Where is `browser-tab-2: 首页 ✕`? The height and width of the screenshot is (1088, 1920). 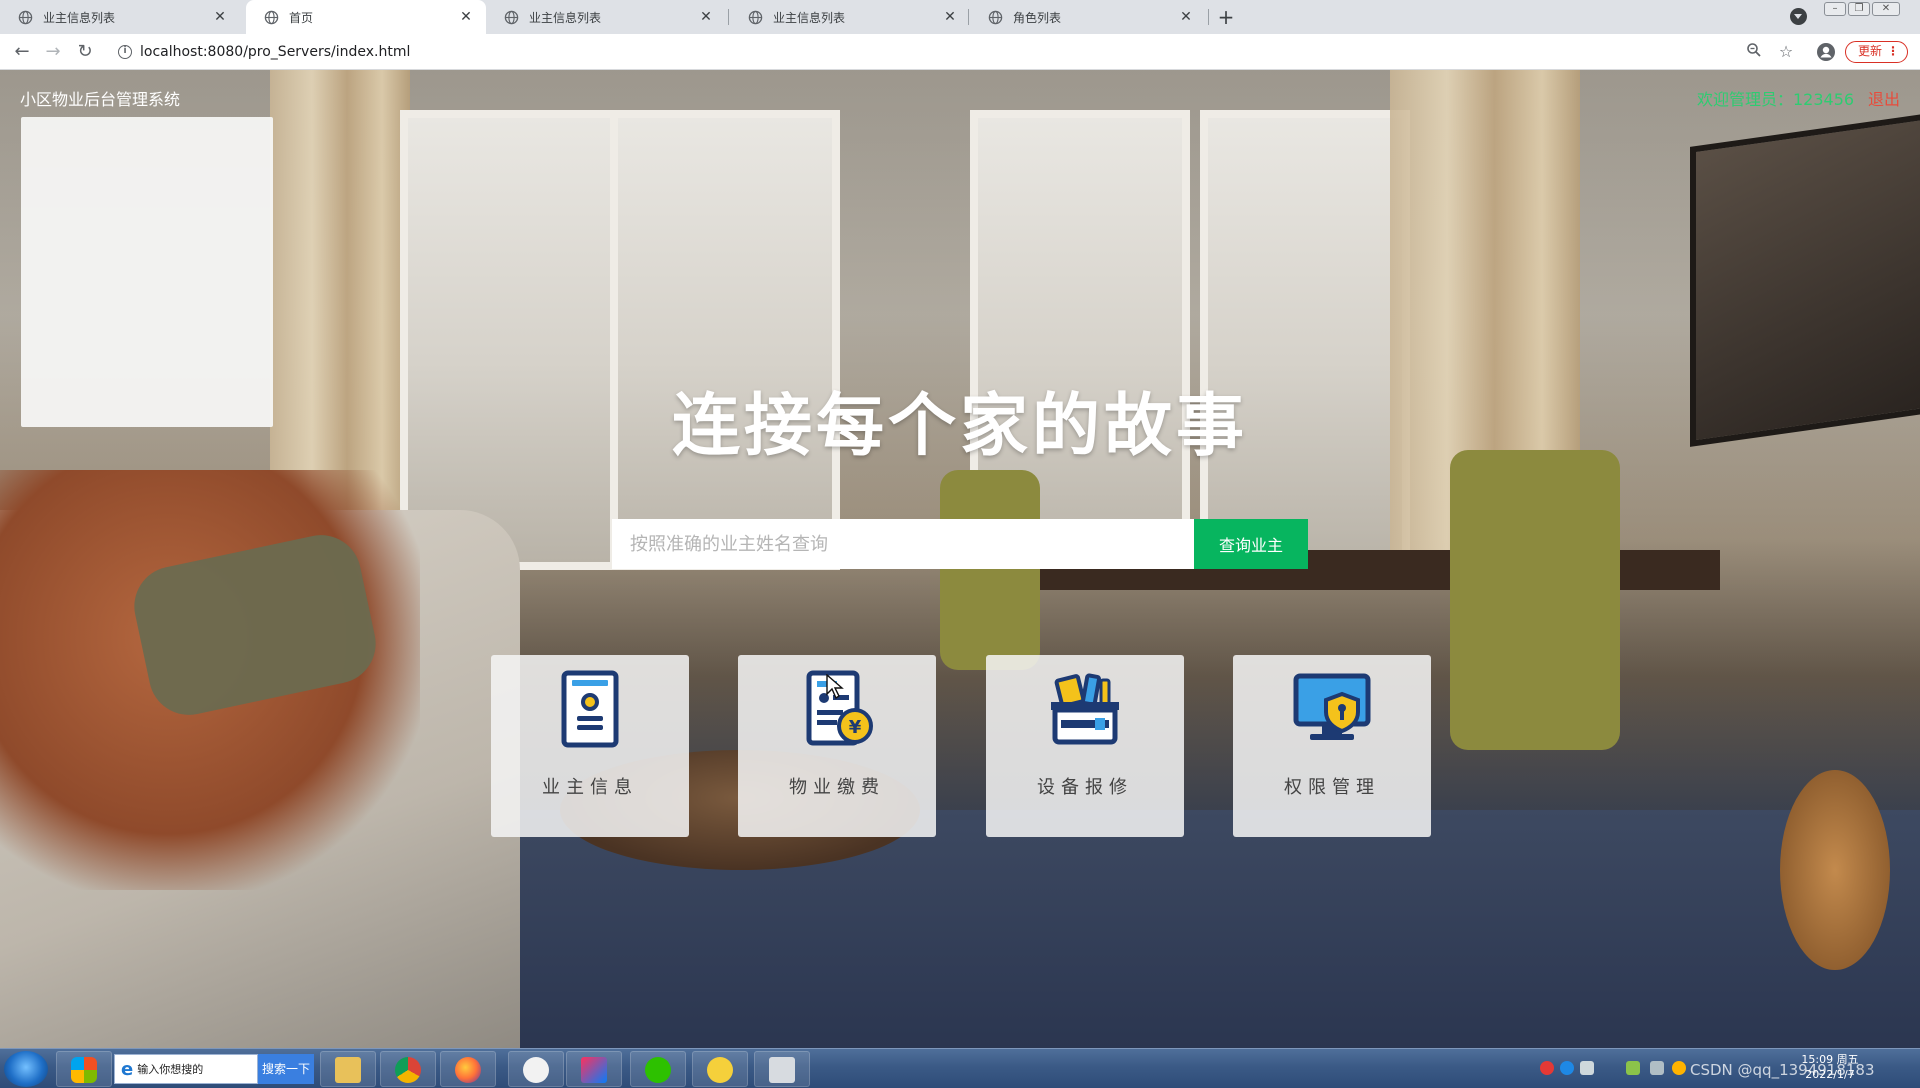
browser-tab-2: 首页 ✕ is located at coordinates (366, 17).